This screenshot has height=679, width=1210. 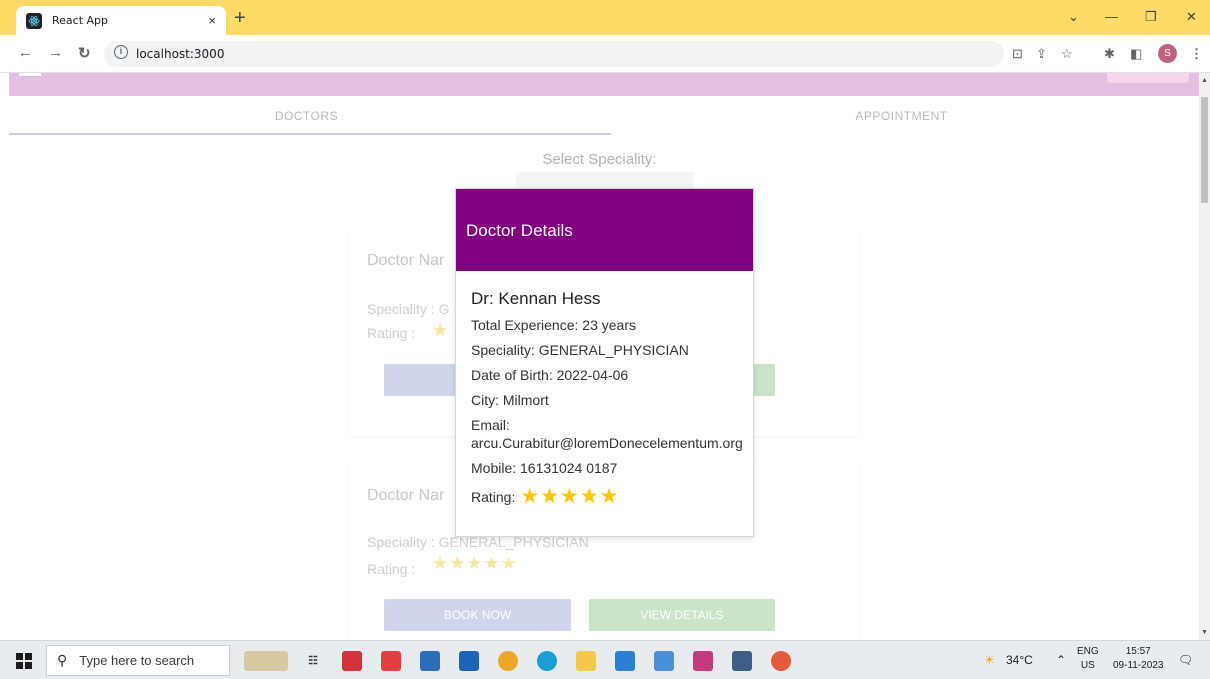 What do you see at coordinates (313, 661) in the screenshot?
I see `task-view-icon: ☷` at bounding box center [313, 661].